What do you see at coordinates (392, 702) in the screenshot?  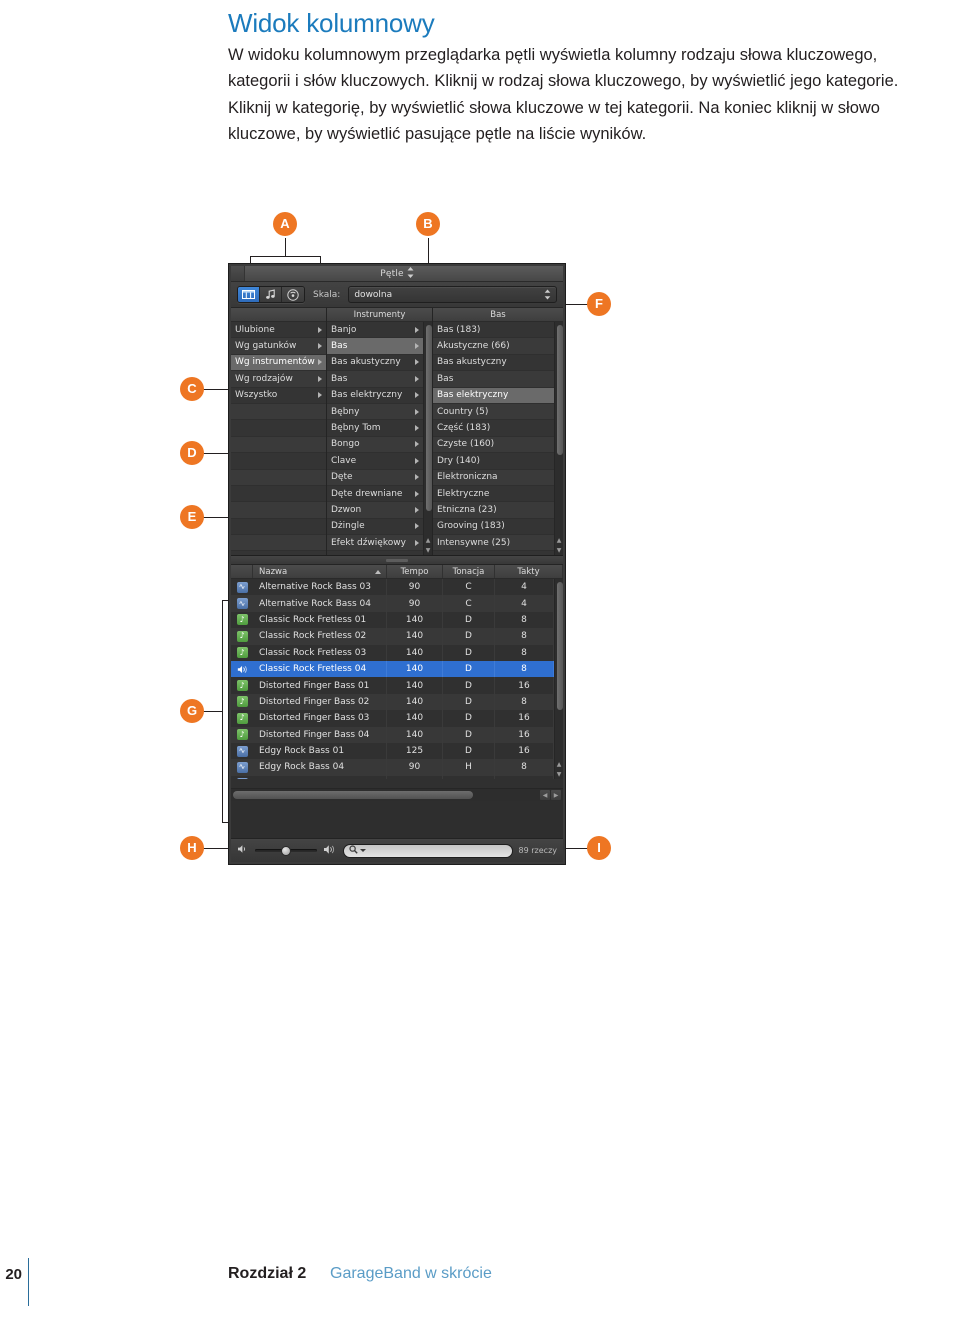 I see `table-row: ♪ Distorted Finger Bass 02 140 D 8` at bounding box center [392, 702].